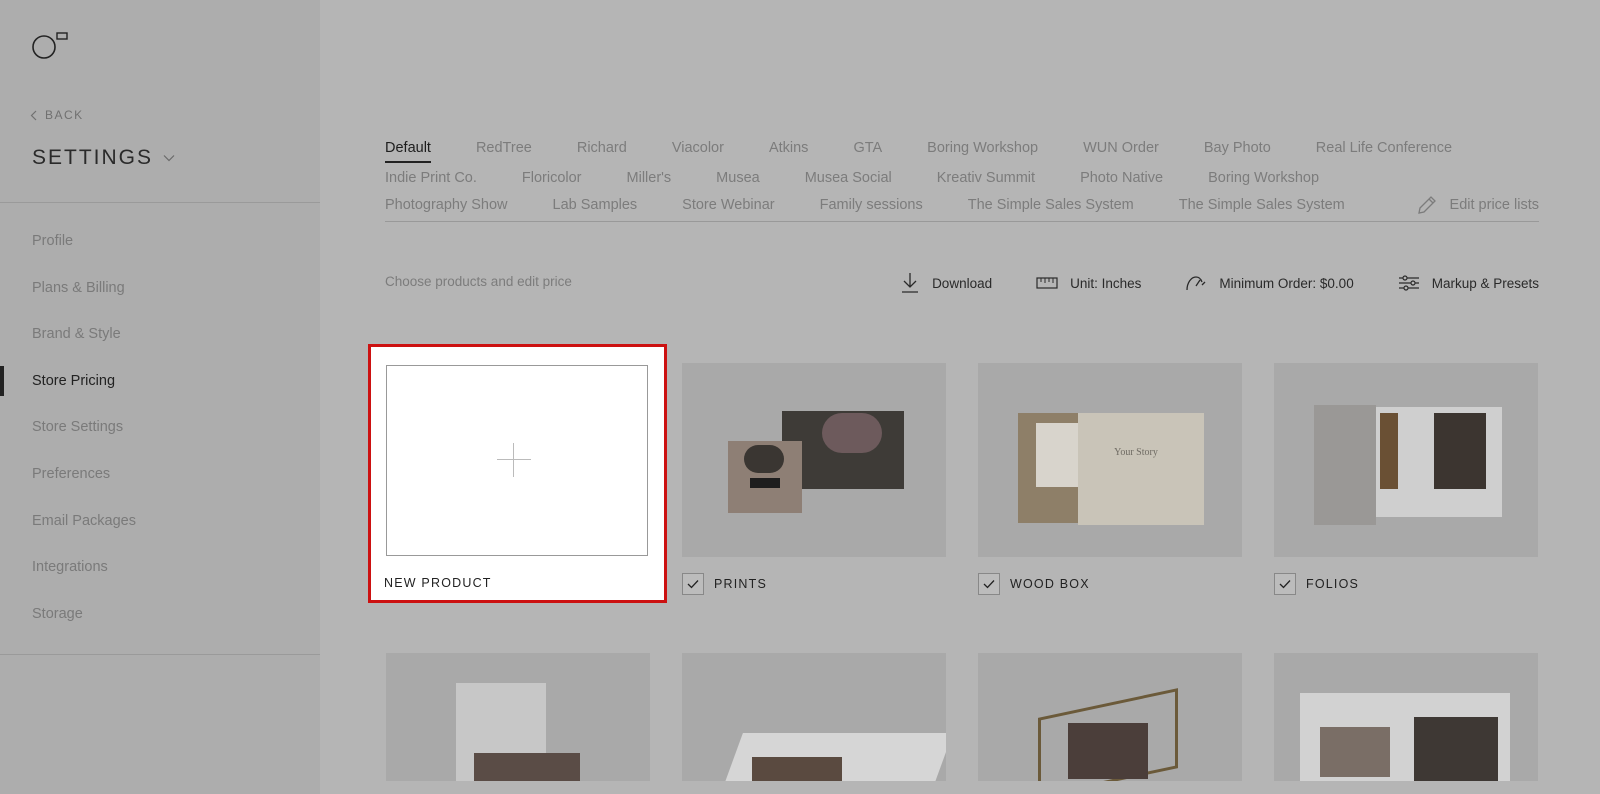 Image resolution: width=1600 pixels, height=794 pixels. What do you see at coordinates (871, 205) in the screenshot?
I see `tab-family-sessions: Family sessions` at bounding box center [871, 205].